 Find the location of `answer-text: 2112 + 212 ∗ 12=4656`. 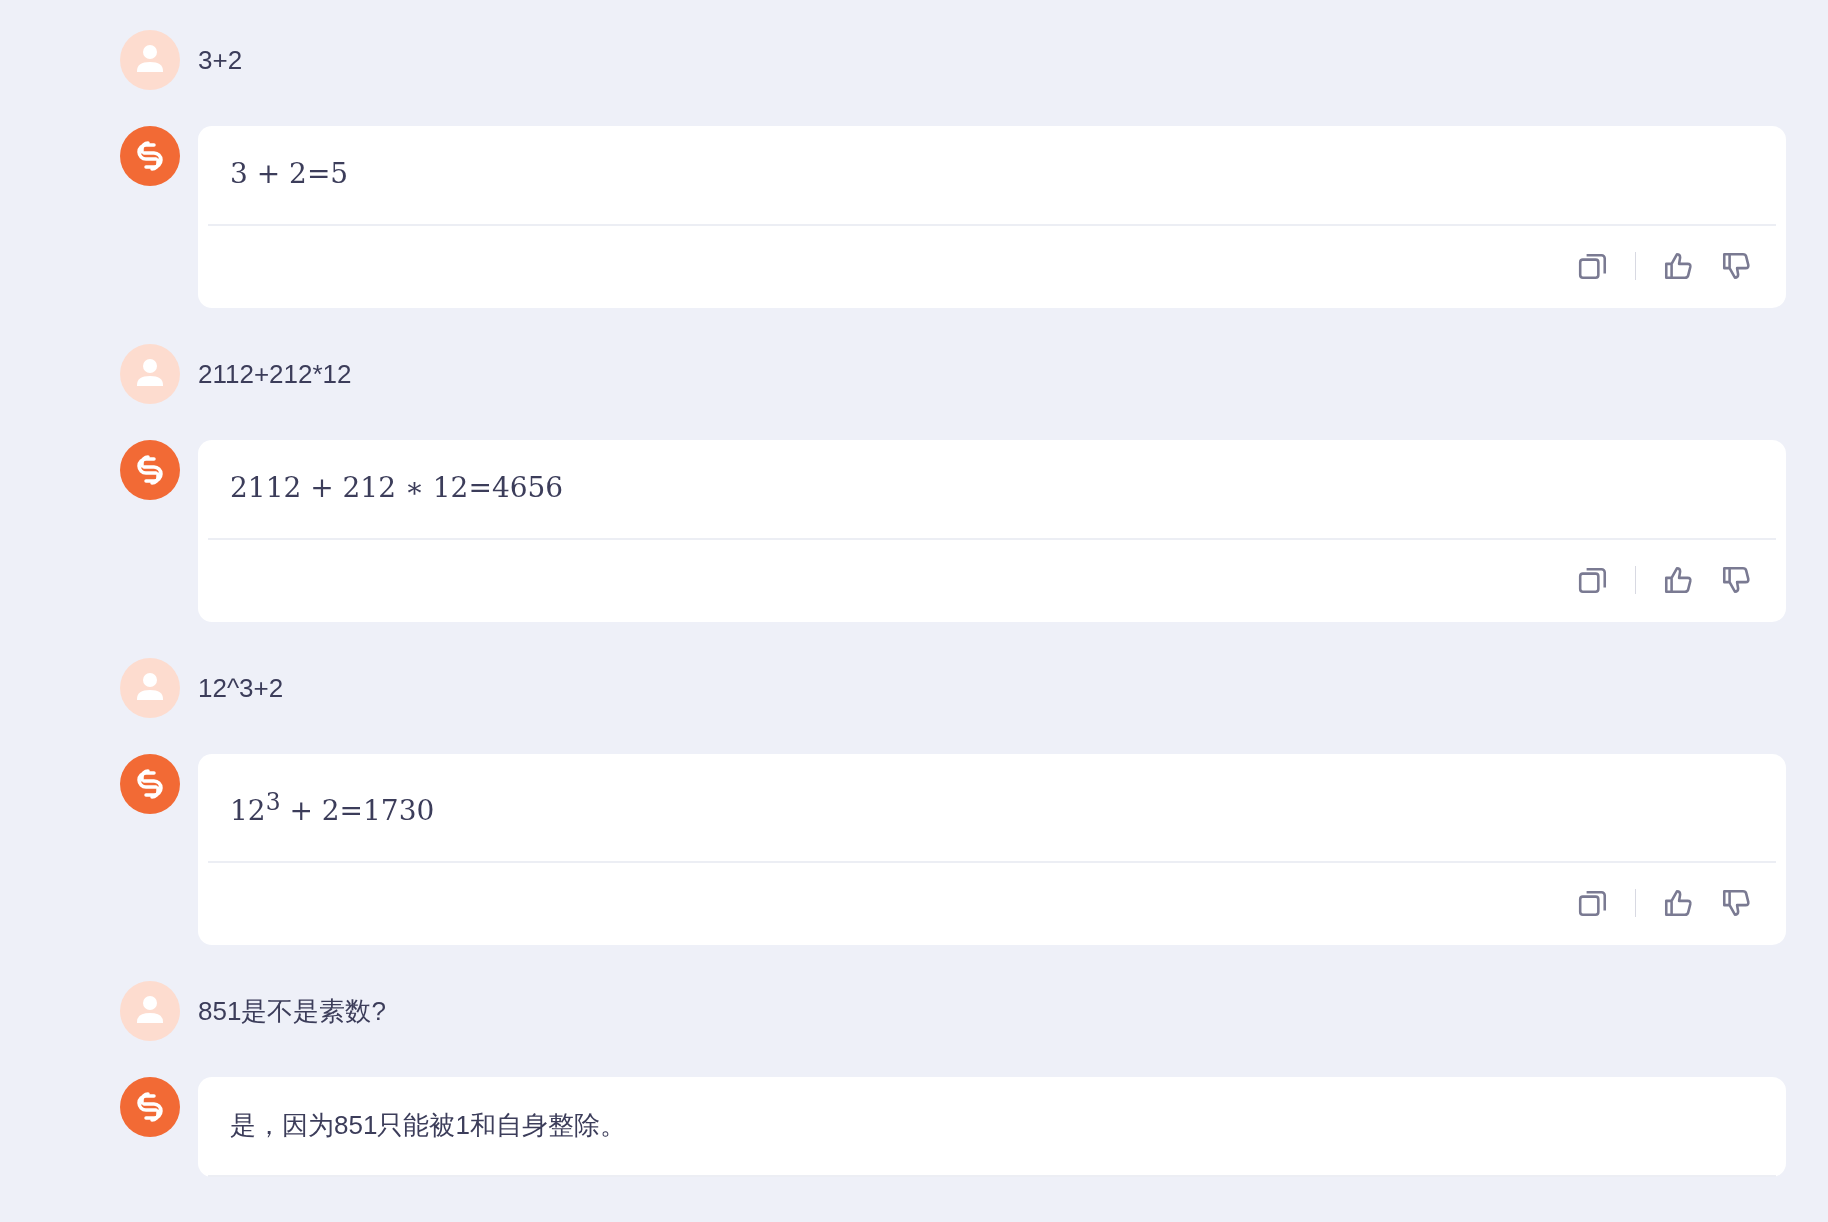

answer-text: 2112 + 212 ∗ 12=4656 is located at coordinates (397, 488).